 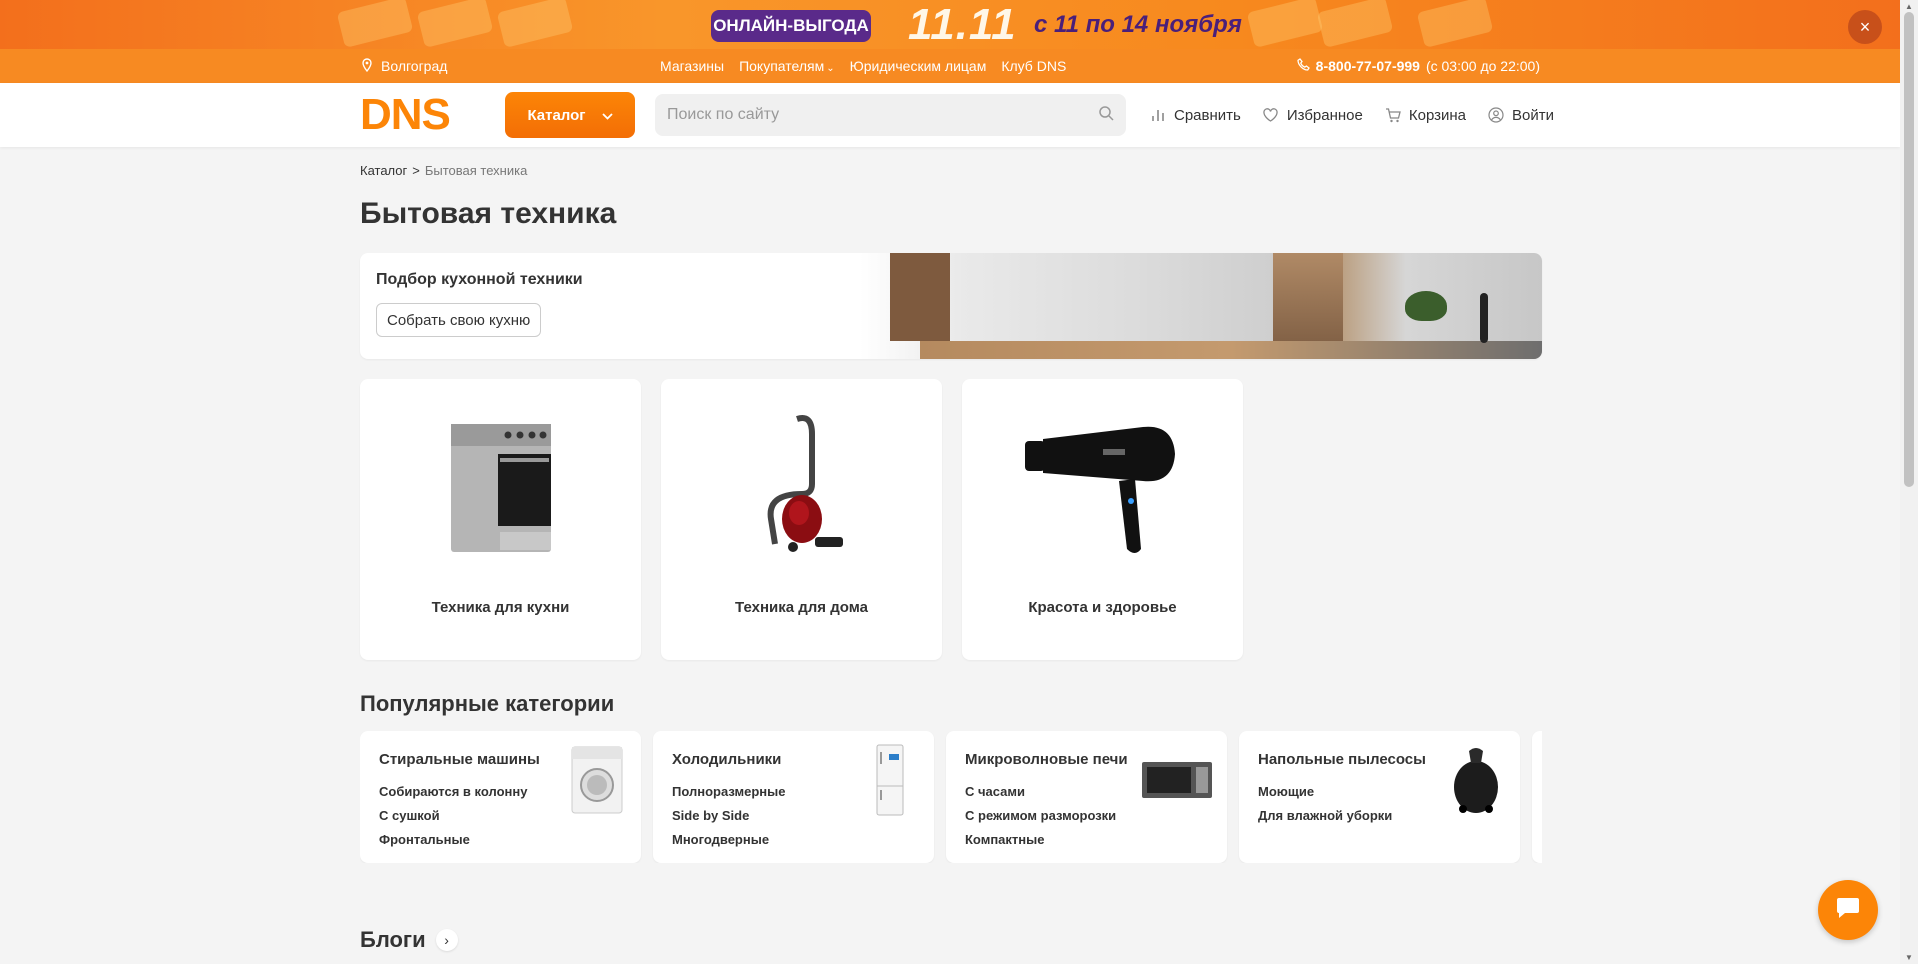 What do you see at coordinates (1367, 66) in the screenshot?
I see `phone-number: 8-800-77-07-999` at bounding box center [1367, 66].